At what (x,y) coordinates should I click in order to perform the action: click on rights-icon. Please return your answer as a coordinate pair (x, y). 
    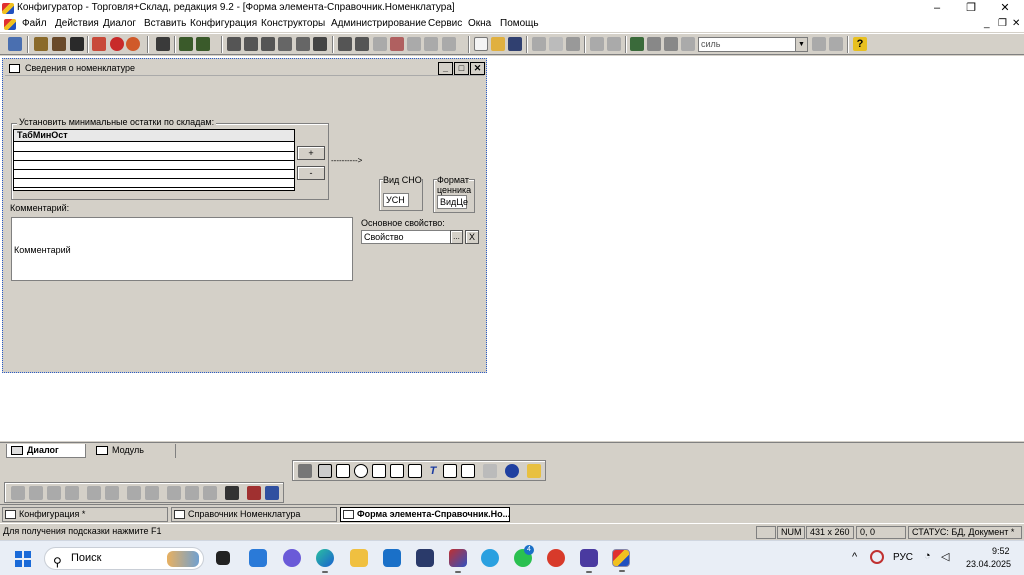
    Looking at the image, I should click on (77, 44).